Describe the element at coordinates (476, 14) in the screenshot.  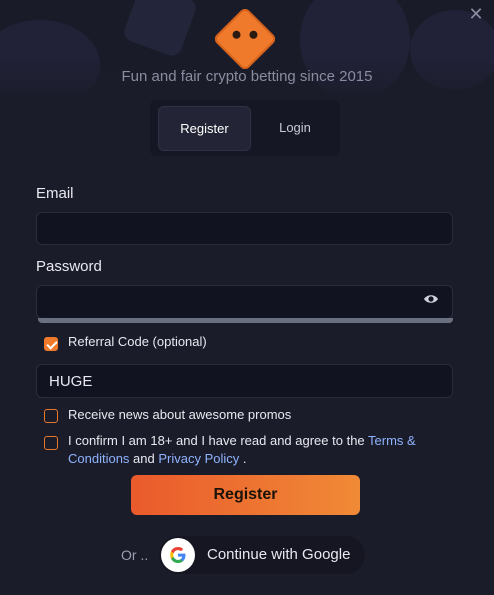
I see `close-icon: ✕` at that location.